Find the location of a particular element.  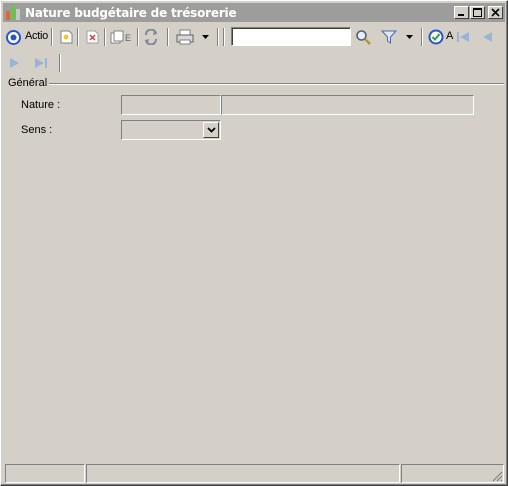

action-button is located at coordinates (13, 37).